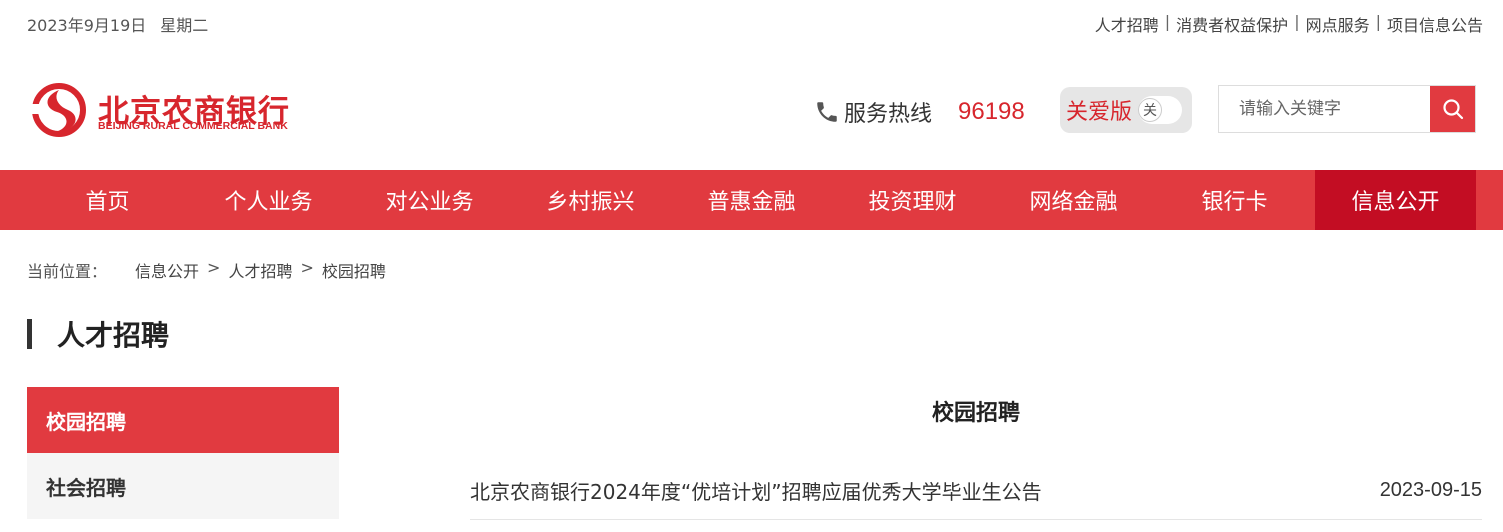  Describe the element at coordinates (590, 200) in the screenshot. I see `nav-item-rural: 乡村振兴` at that location.